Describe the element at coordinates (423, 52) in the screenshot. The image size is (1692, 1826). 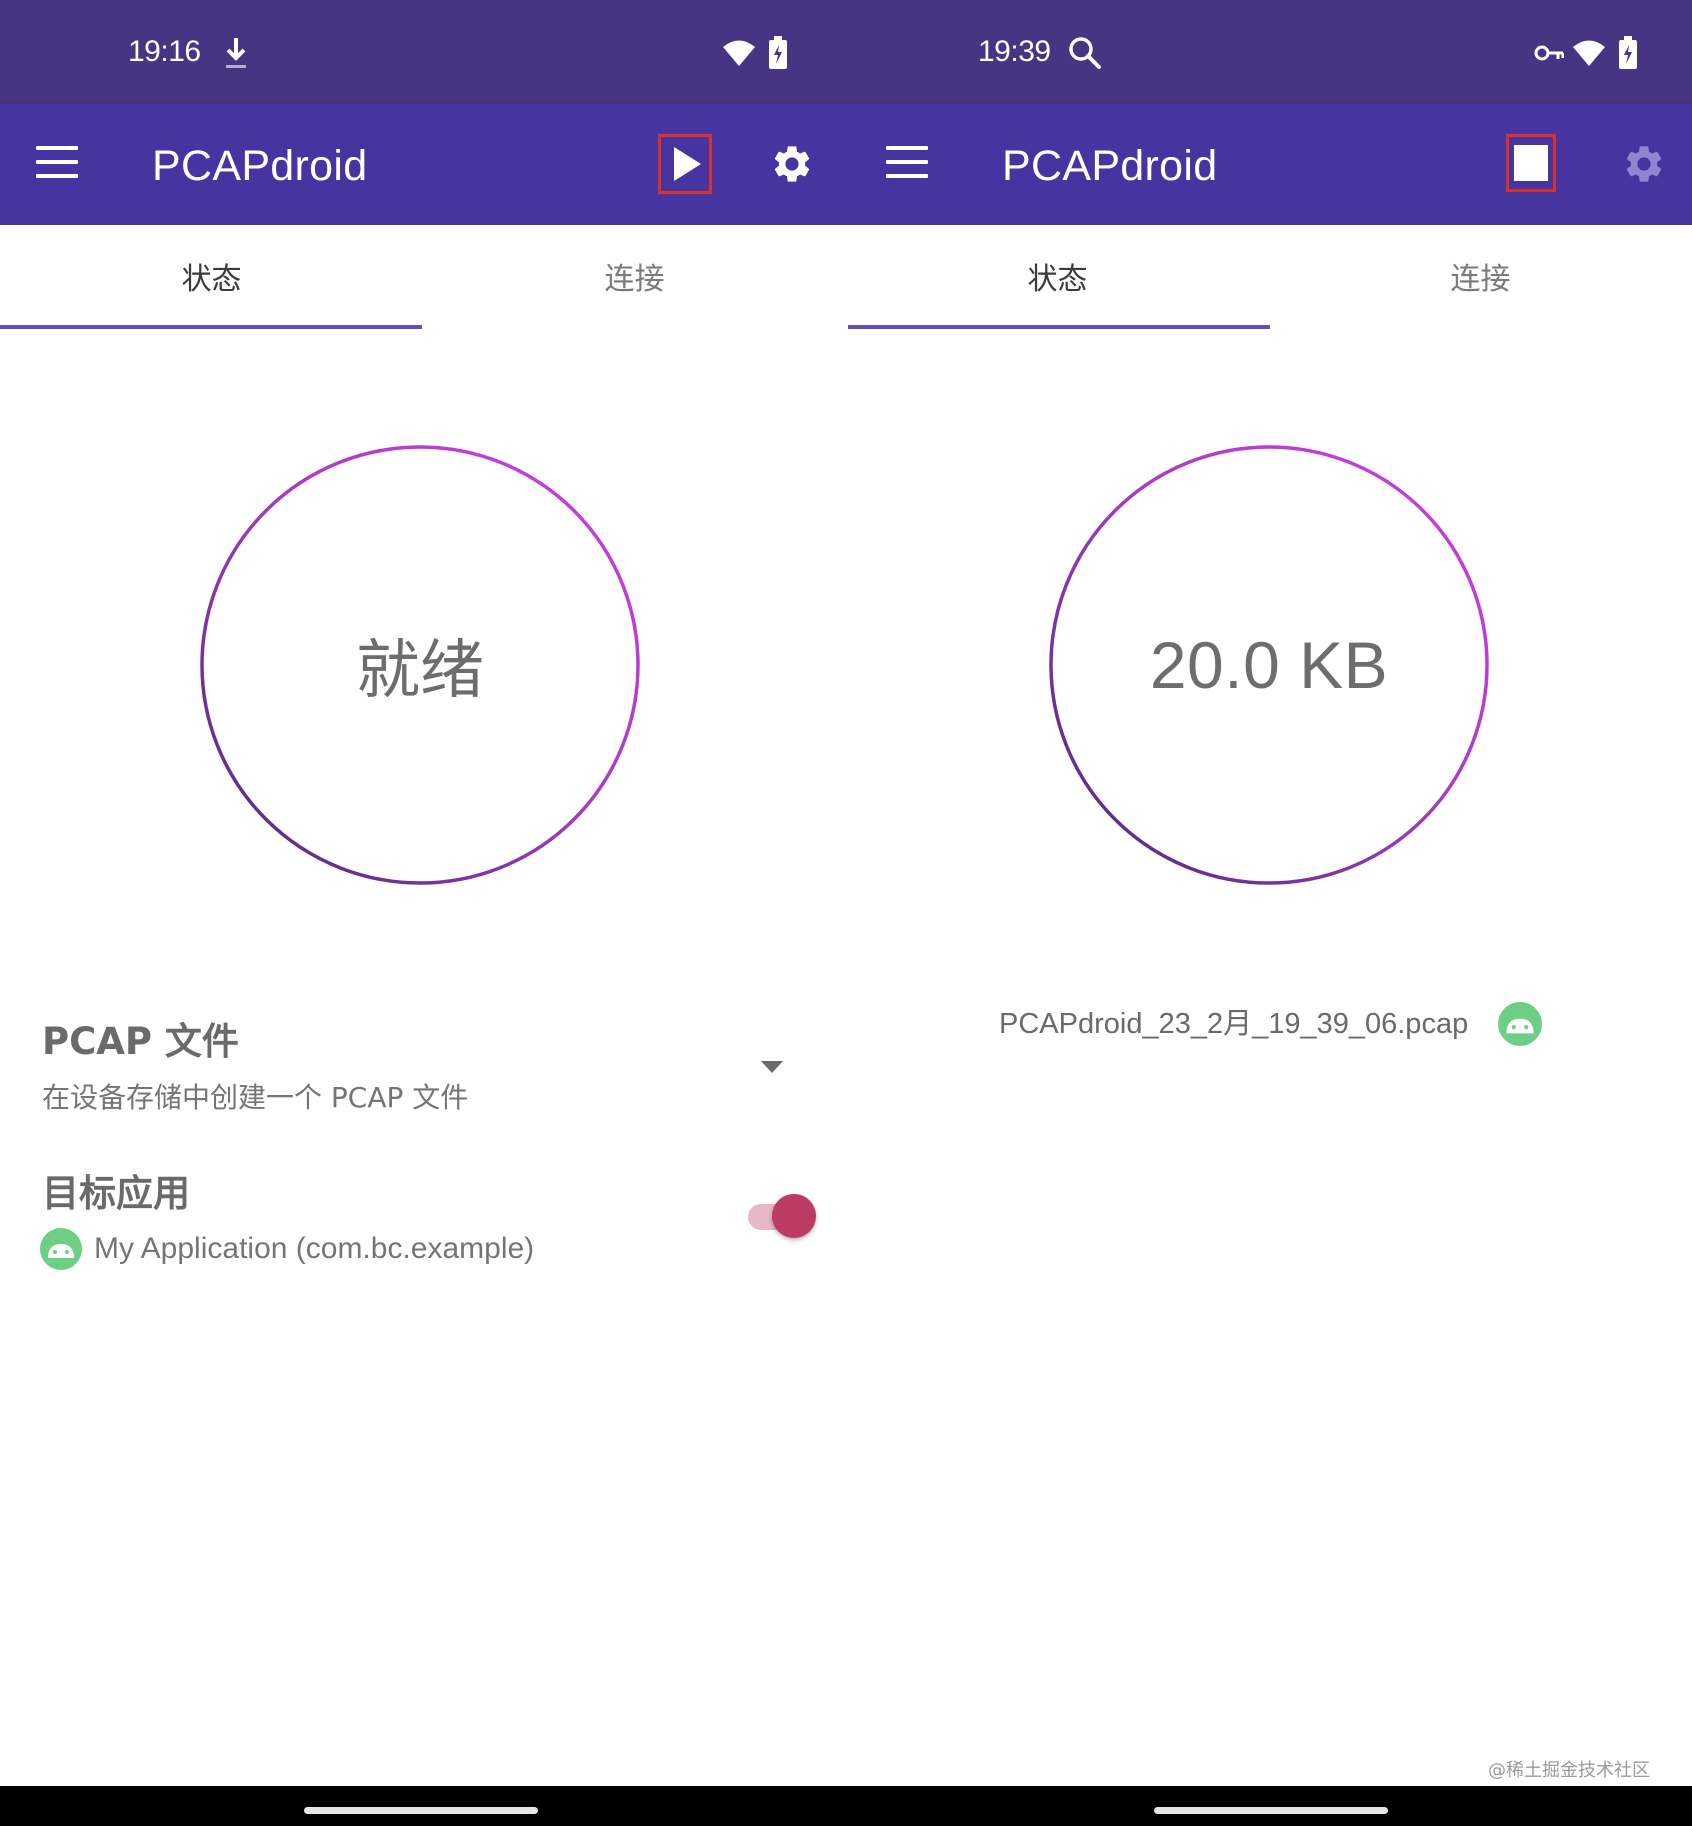
I see `status-bar: 19:16` at that location.